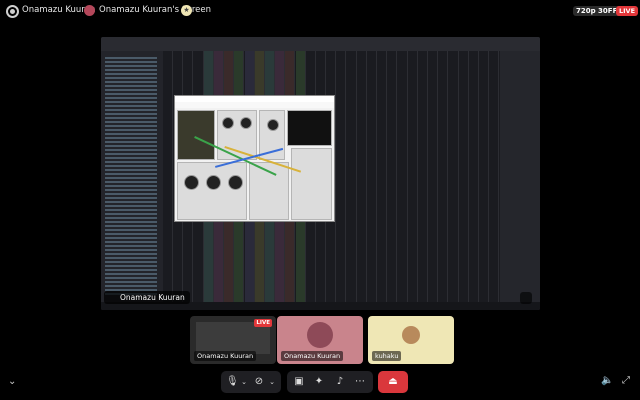 This screenshot has width=640, height=400. What do you see at coordinates (526, 298) in the screenshot?
I see `zoom-icon` at bounding box center [526, 298].